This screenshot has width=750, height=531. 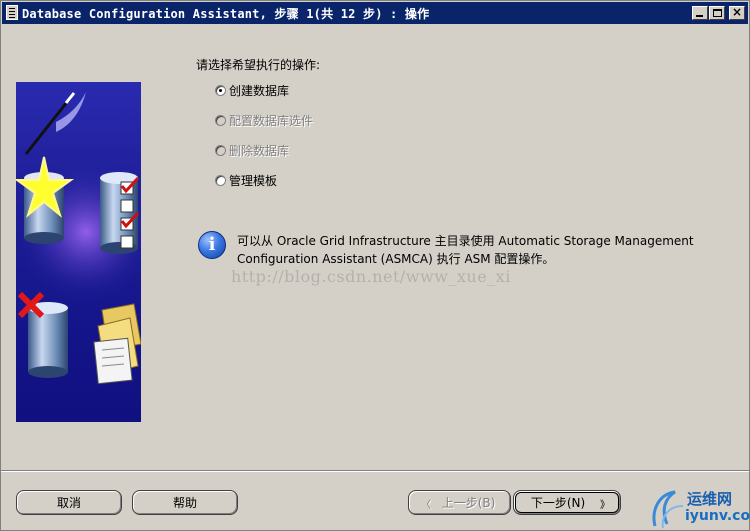 I want to click on database-illustration-graphic, so click(x=78, y=238).